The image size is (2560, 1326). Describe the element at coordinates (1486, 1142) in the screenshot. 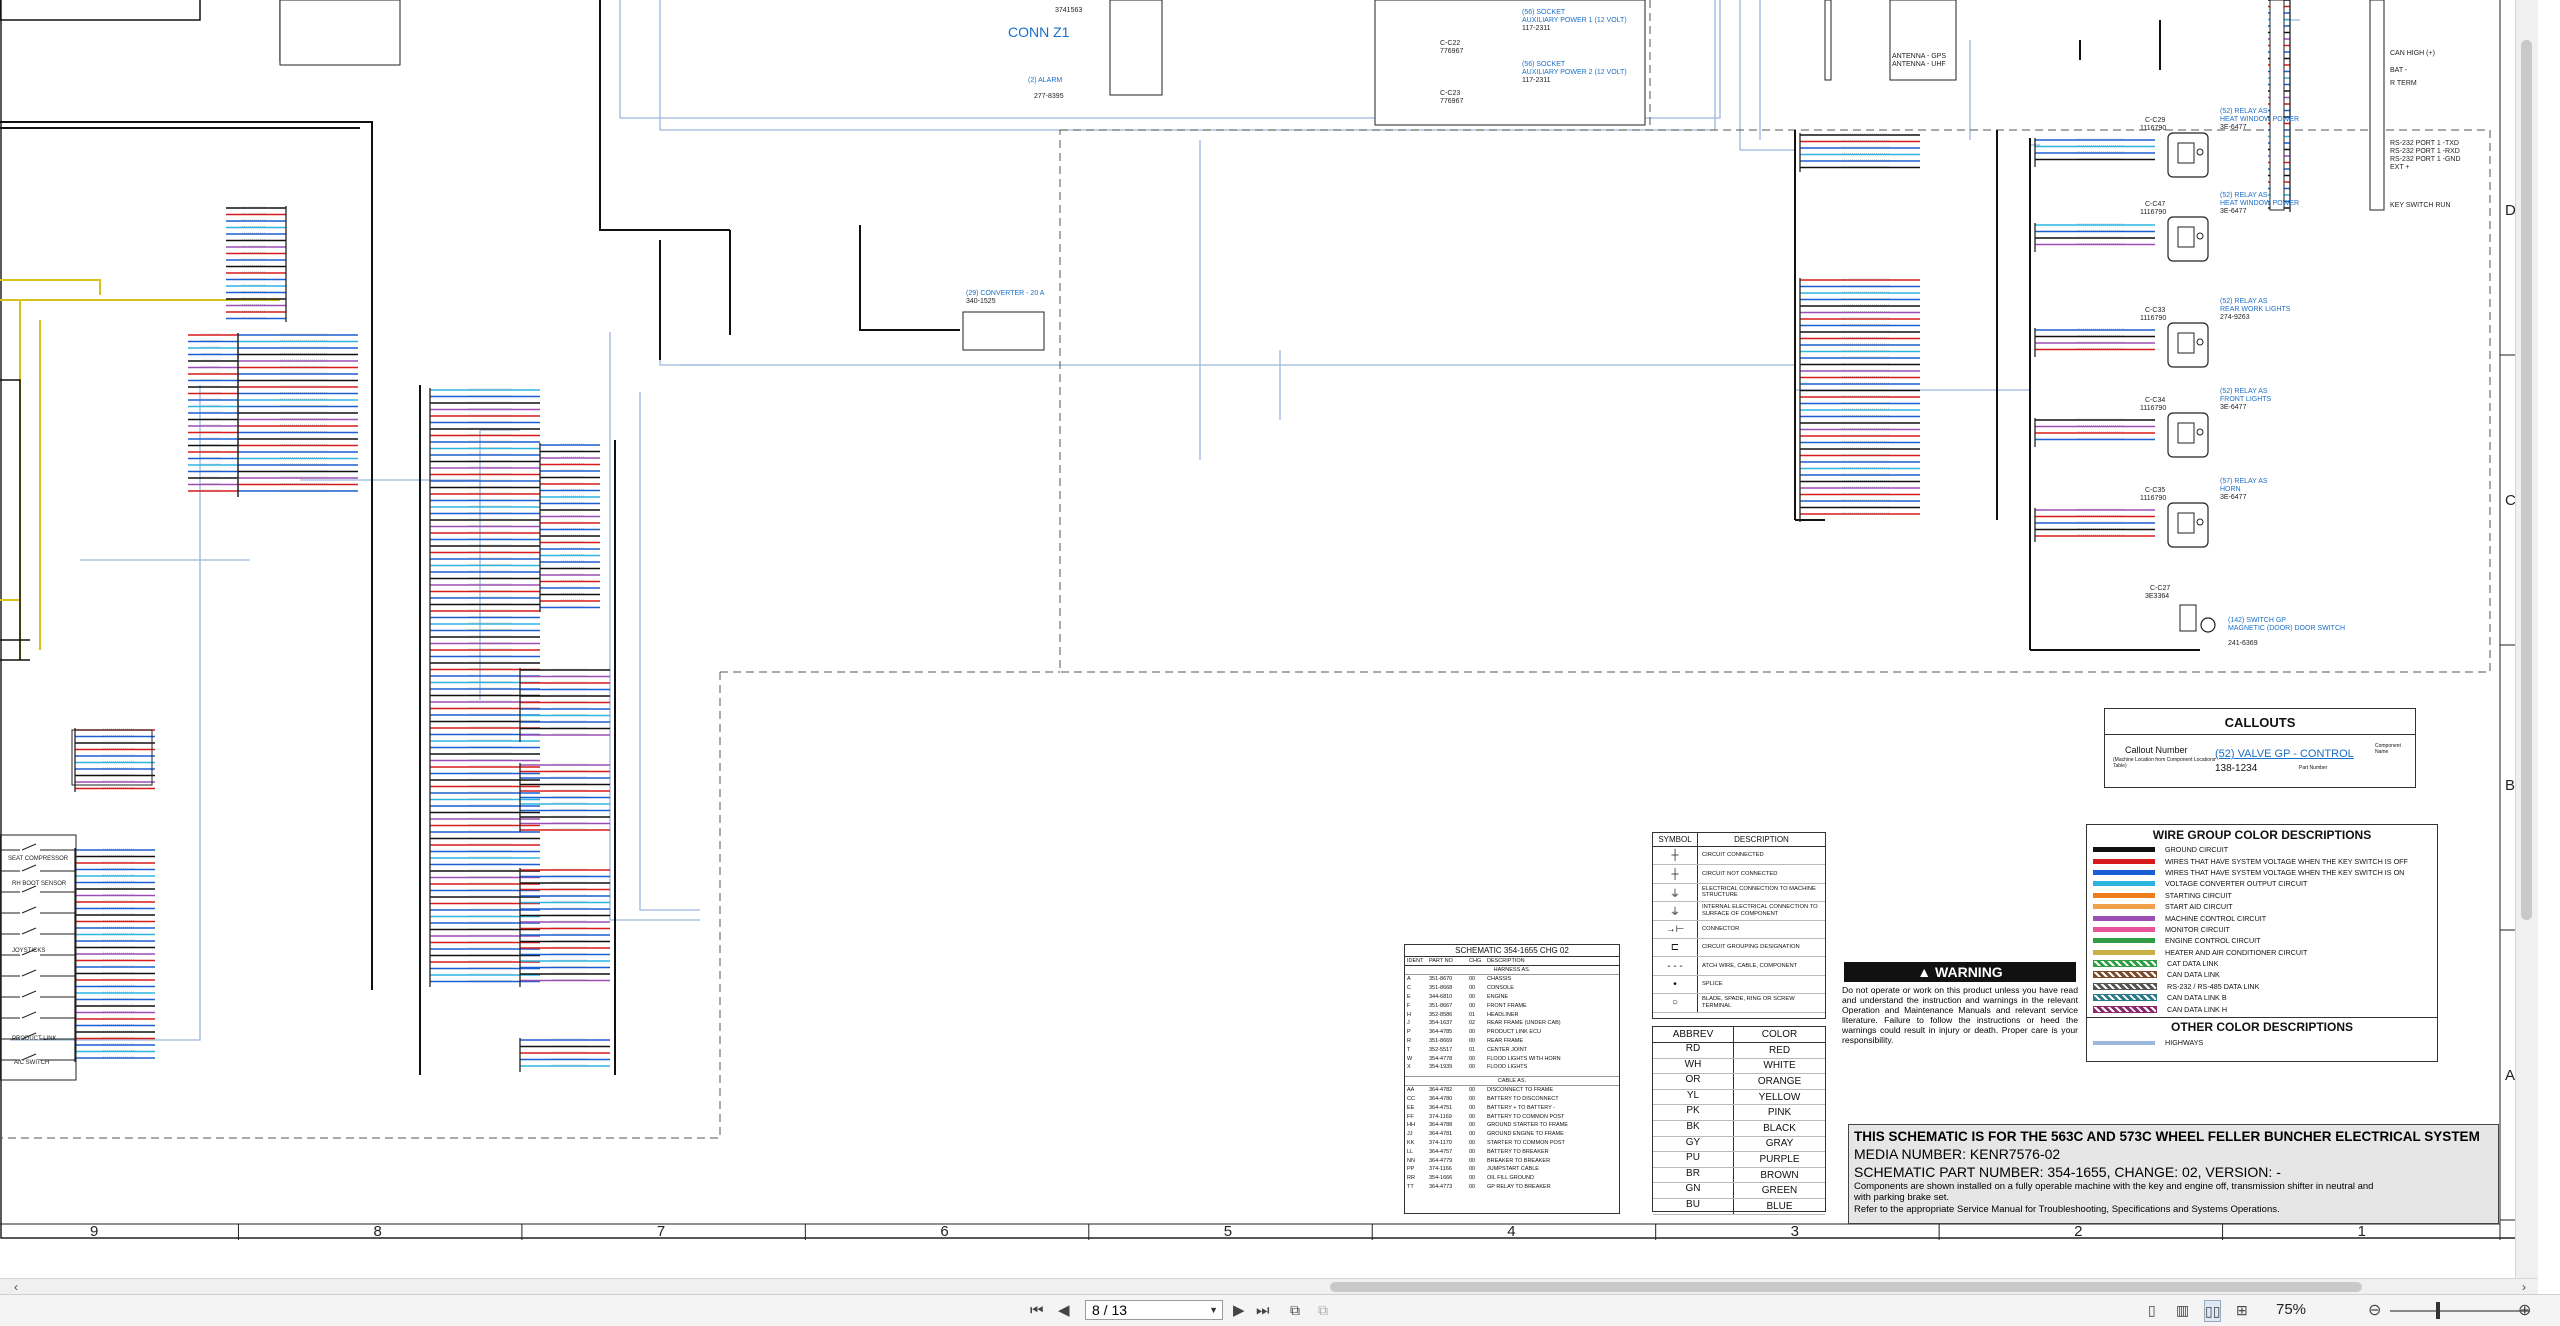

I see `parts-table-row: KK 374-1170 00 STARTER TO COMMON POST` at that location.